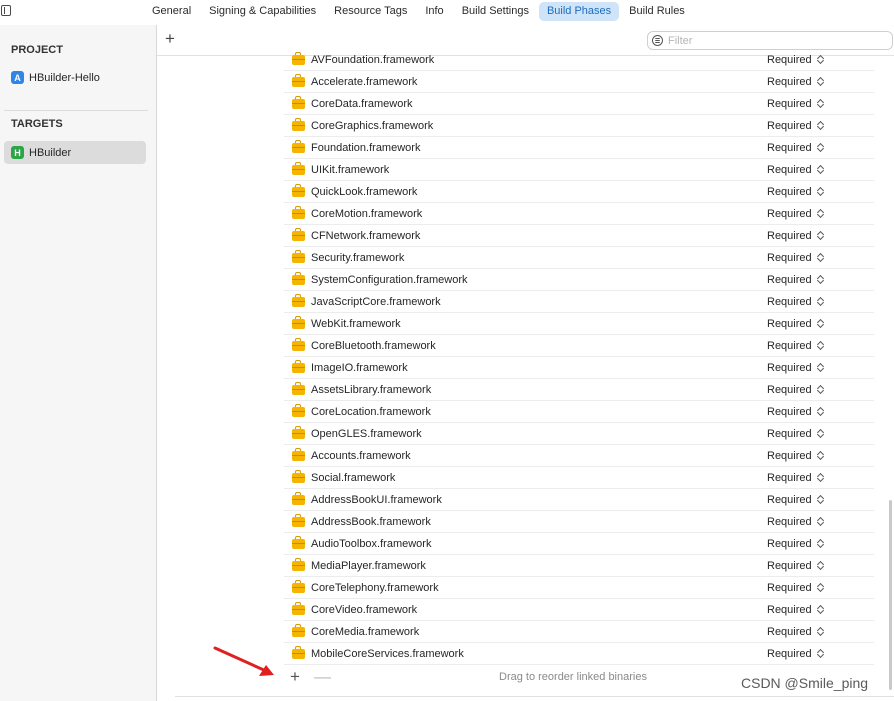 The height and width of the screenshot is (701, 894). What do you see at coordinates (370, 11) in the screenshot?
I see `tab-resource-tags: Resource Tags` at bounding box center [370, 11].